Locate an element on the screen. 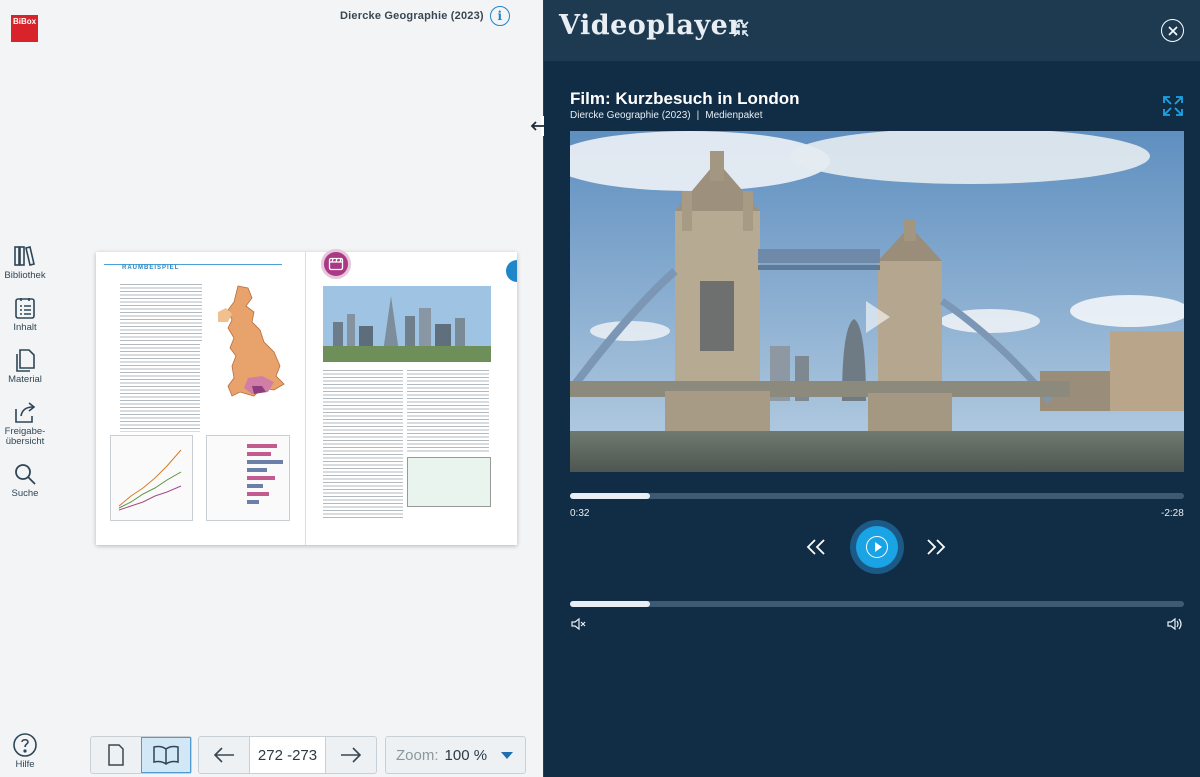 This screenshot has width=1200, height=777. arrow-left-icon is located at coordinates (223, 755).